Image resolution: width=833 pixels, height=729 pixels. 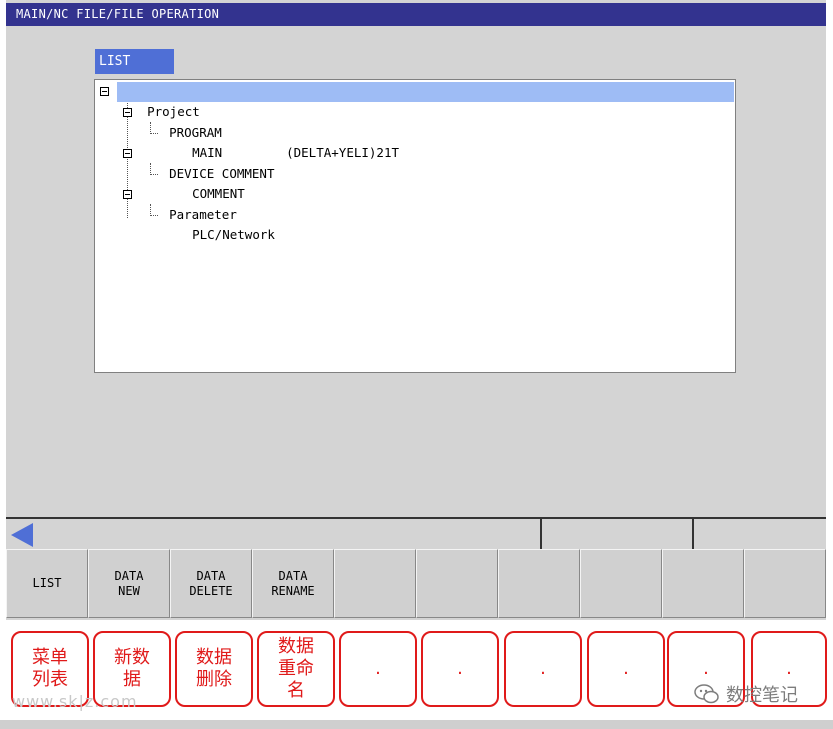 What do you see at coordinates (192, 141) in the screenshot?
I see `tree-leaf-main: MAIN` at bounding box center [192, 141].